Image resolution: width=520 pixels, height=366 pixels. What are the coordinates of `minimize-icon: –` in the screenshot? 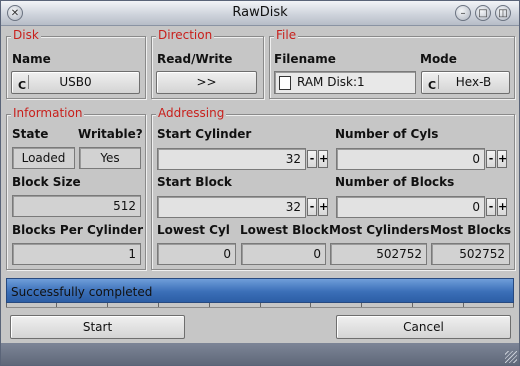 It's located at (463, 13).